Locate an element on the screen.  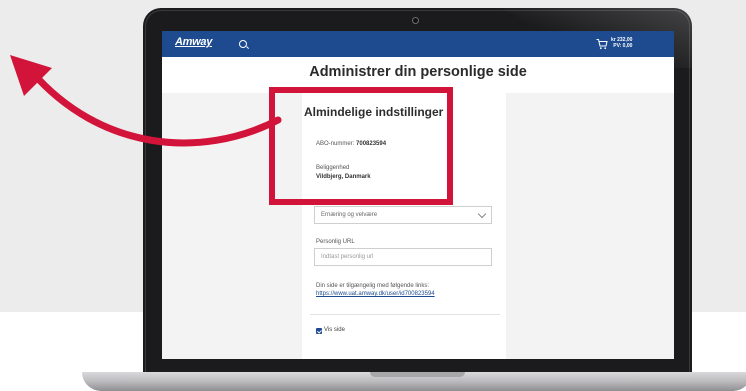
personal-url-input: Indtast personlig url is located at coordinates (403, 257).